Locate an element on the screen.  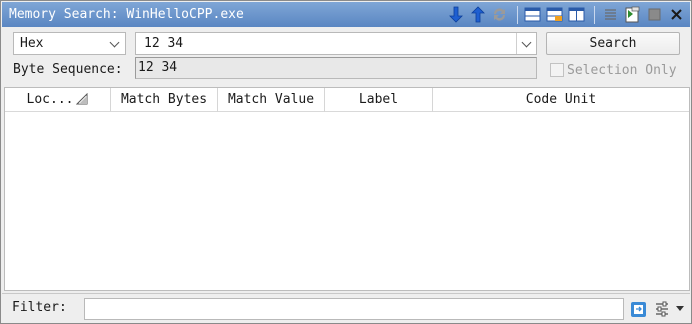
format-select: Hex is located at coordinates (69, 43).